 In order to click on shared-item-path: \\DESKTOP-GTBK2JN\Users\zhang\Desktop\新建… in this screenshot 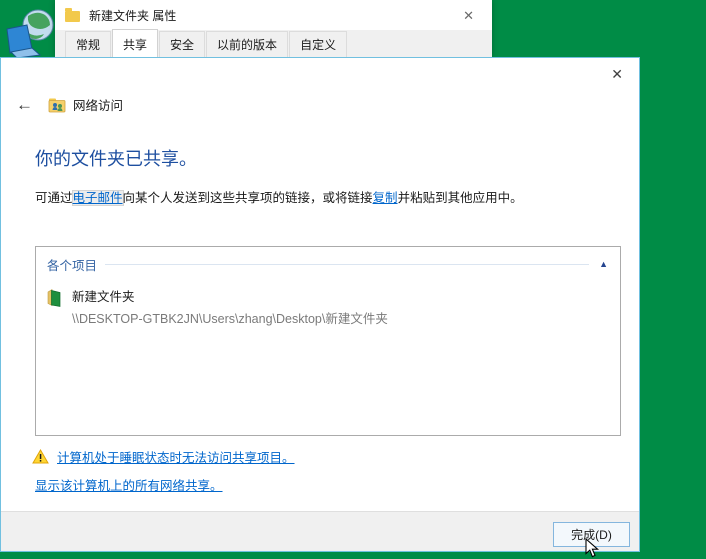, I will do `click(230, 319)`.